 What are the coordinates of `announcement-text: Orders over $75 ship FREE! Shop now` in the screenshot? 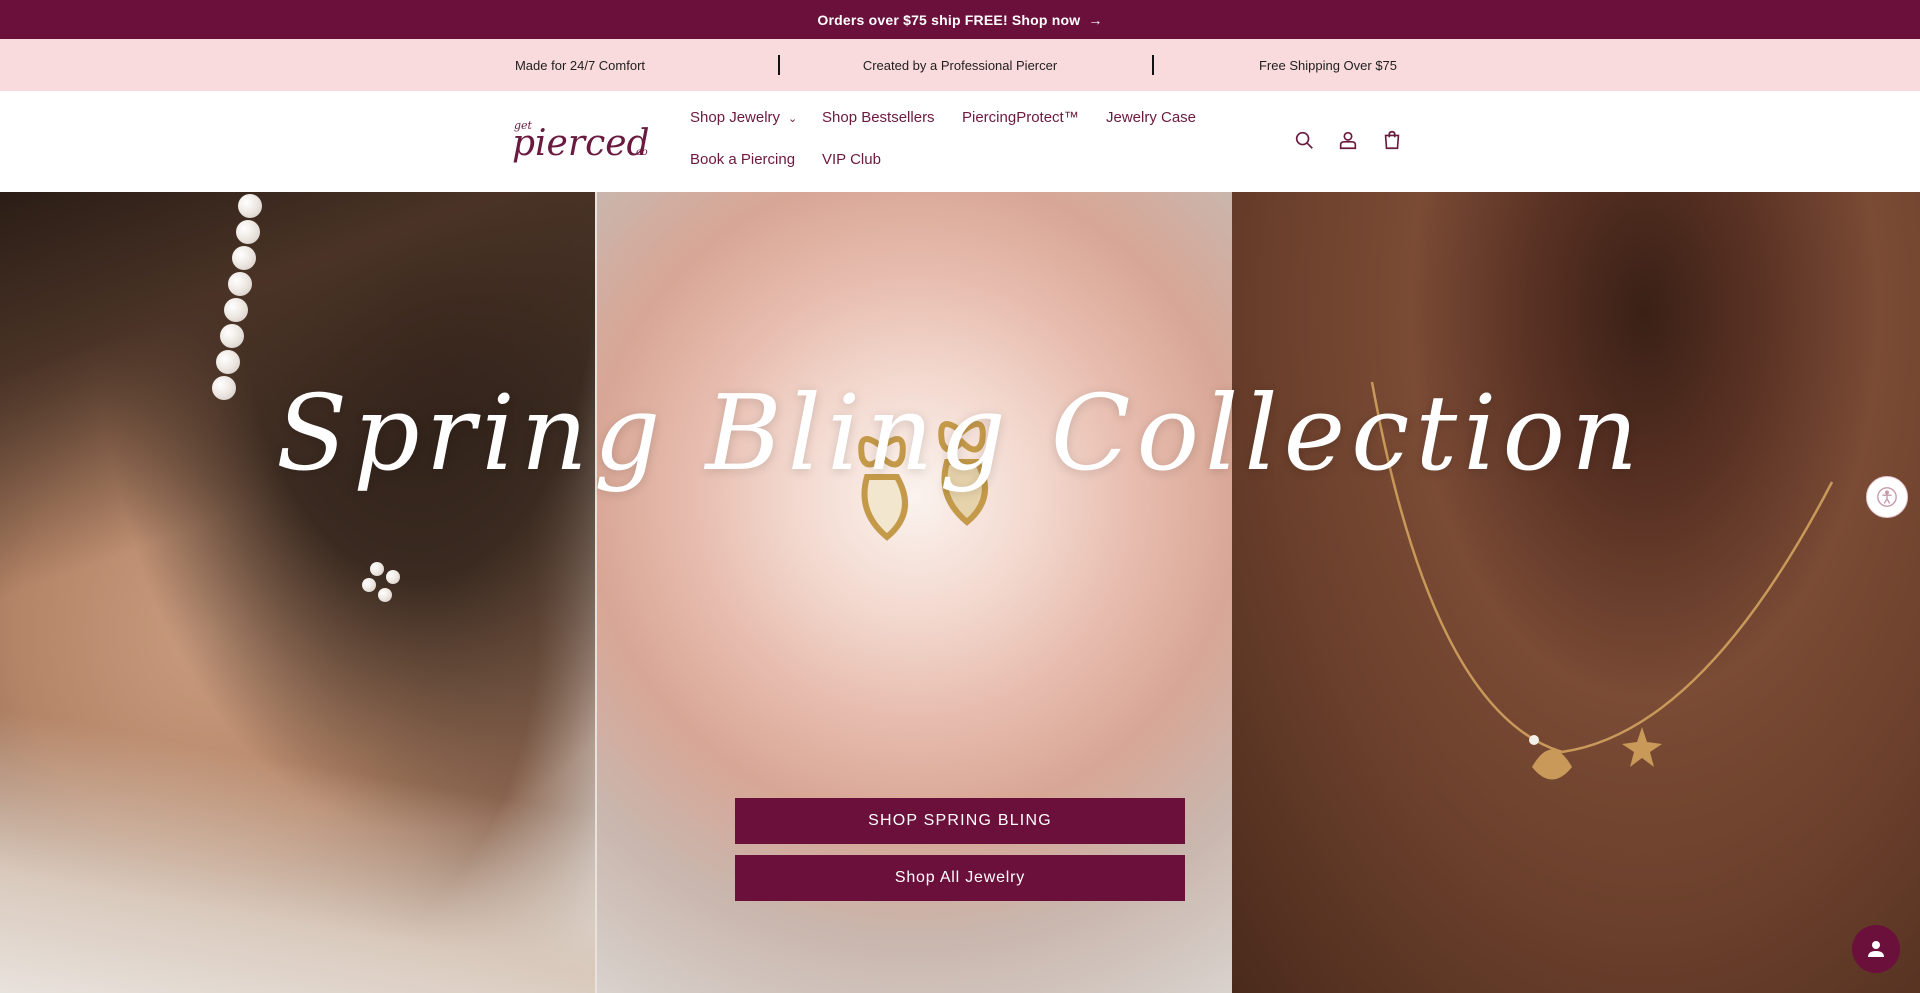 It's located at (948, 20).